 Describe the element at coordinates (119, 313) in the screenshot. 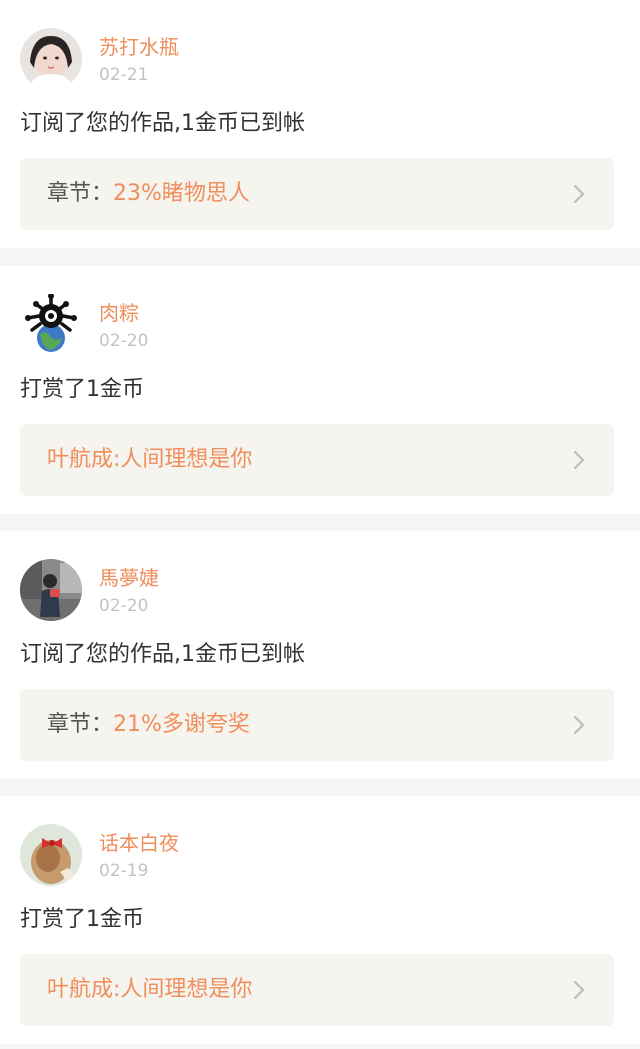

I see `username: 肉粽` at that location.